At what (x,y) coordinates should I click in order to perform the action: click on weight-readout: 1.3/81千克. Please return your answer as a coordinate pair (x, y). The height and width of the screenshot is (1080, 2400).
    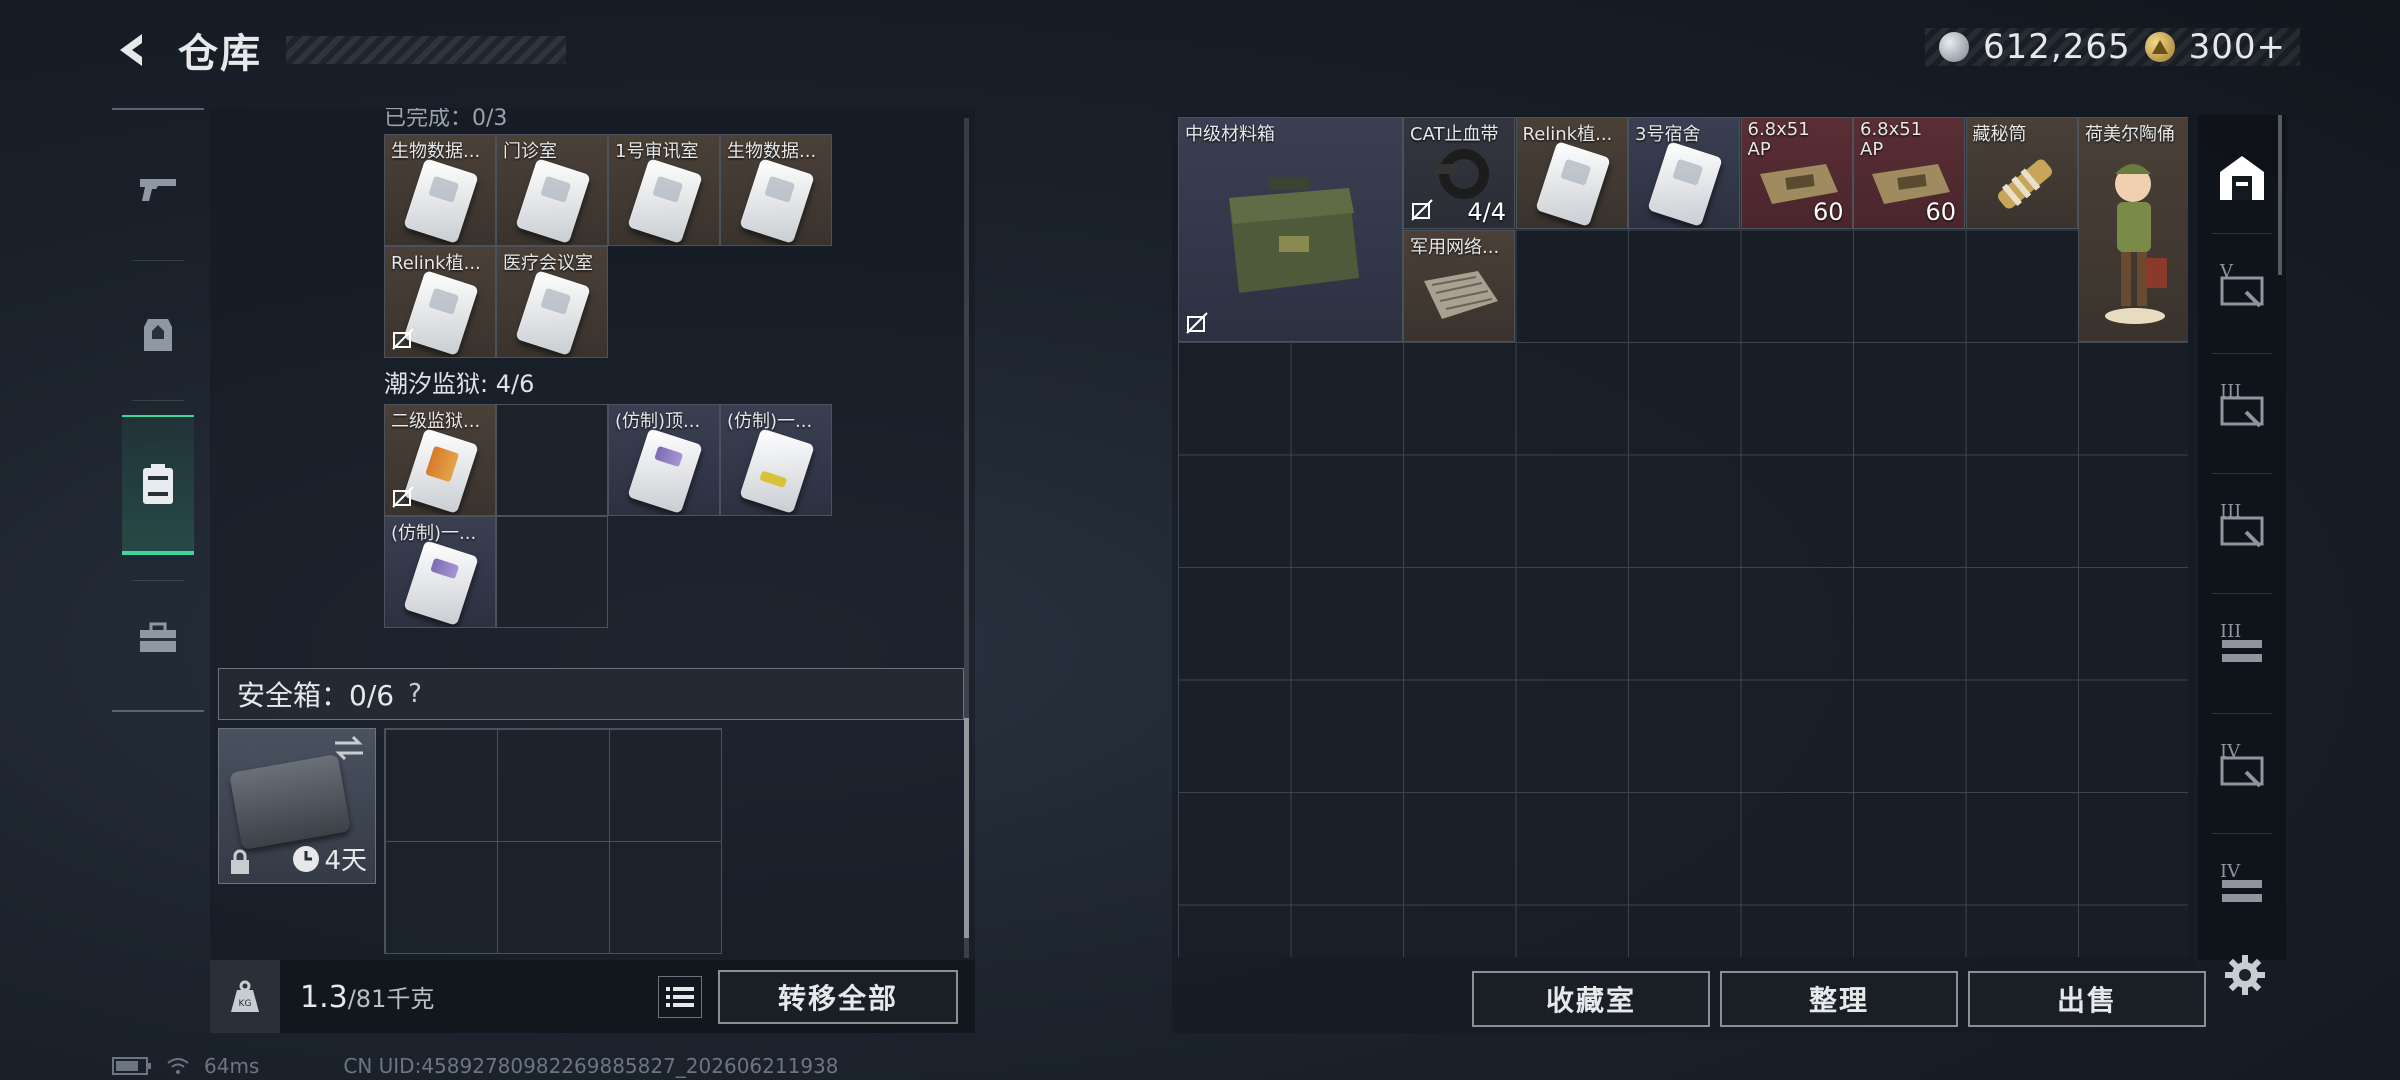
    Looking at the image, I should click on (367, 997).